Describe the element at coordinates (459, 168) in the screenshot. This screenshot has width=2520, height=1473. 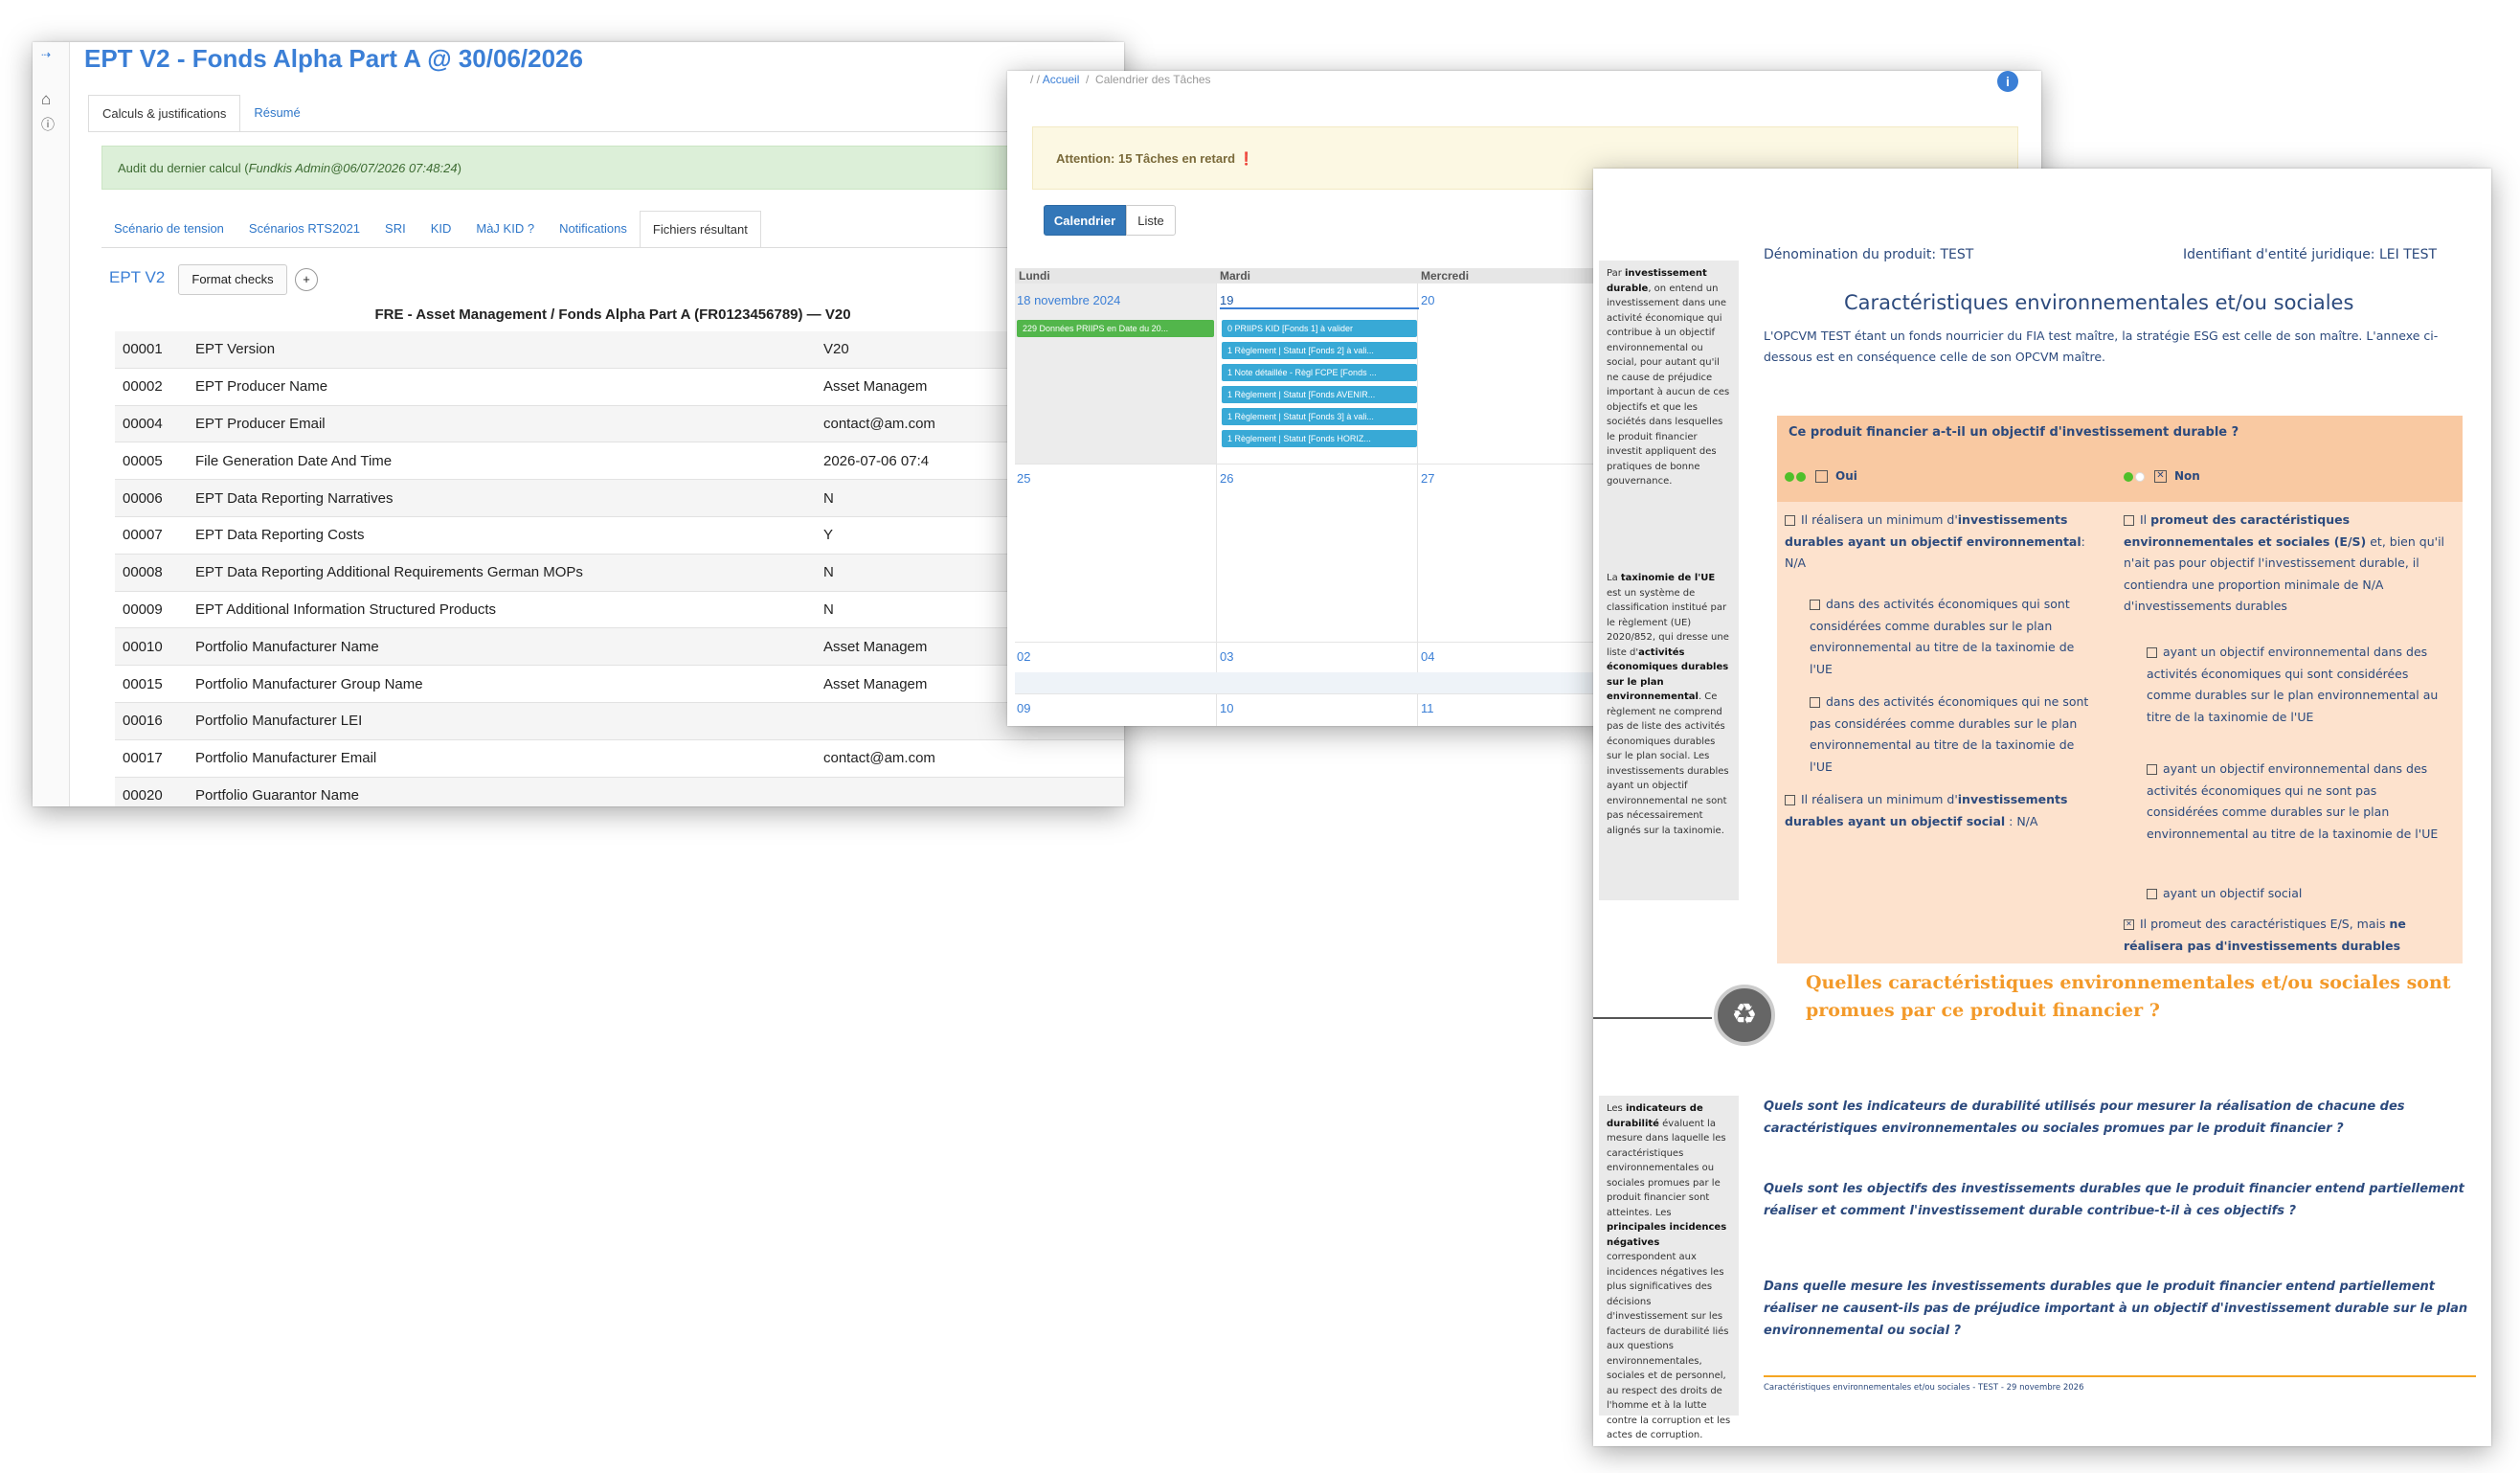
I see `alert-suffix: )` at that location.